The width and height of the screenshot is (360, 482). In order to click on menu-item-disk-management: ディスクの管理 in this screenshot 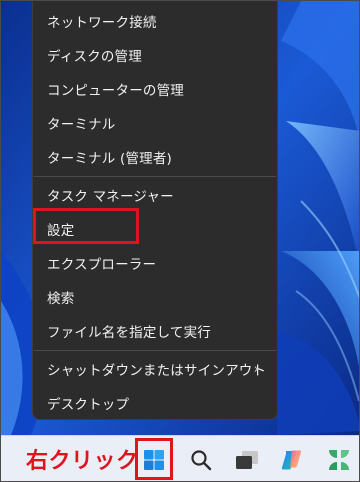, I will do `click(155, 55)`.